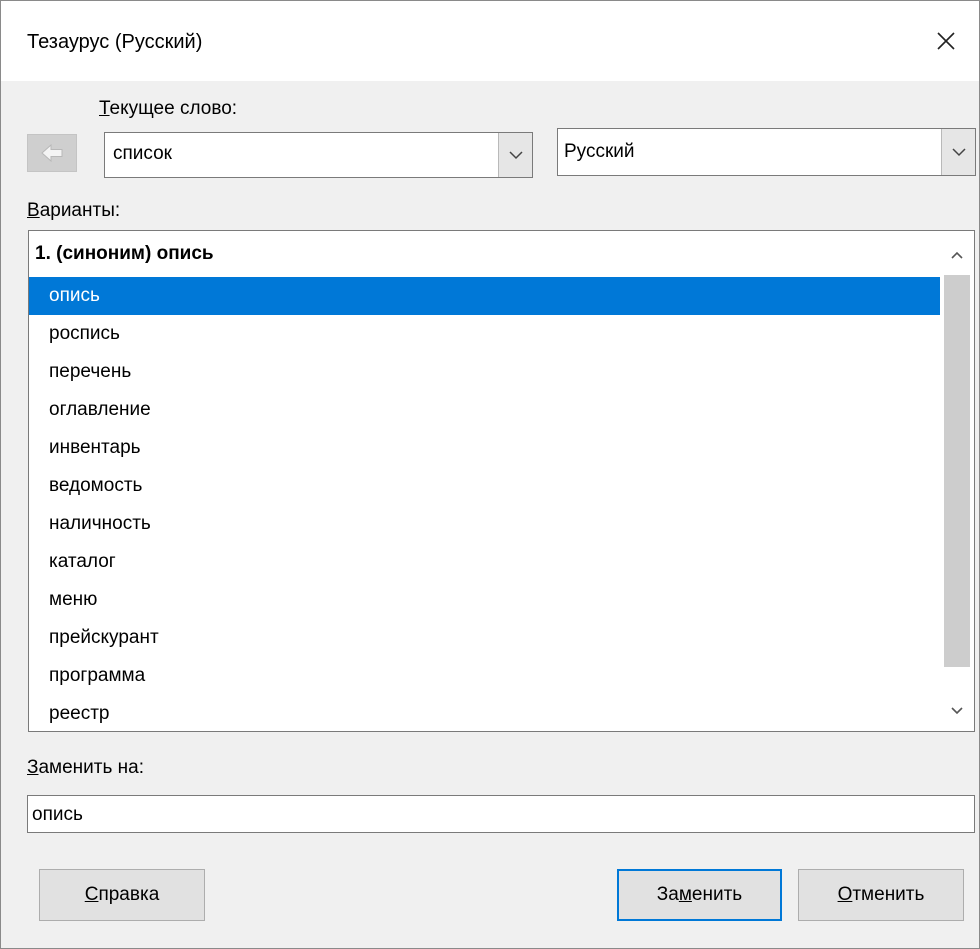  I want to click on replace-button: За м енить, so click(699, 895).